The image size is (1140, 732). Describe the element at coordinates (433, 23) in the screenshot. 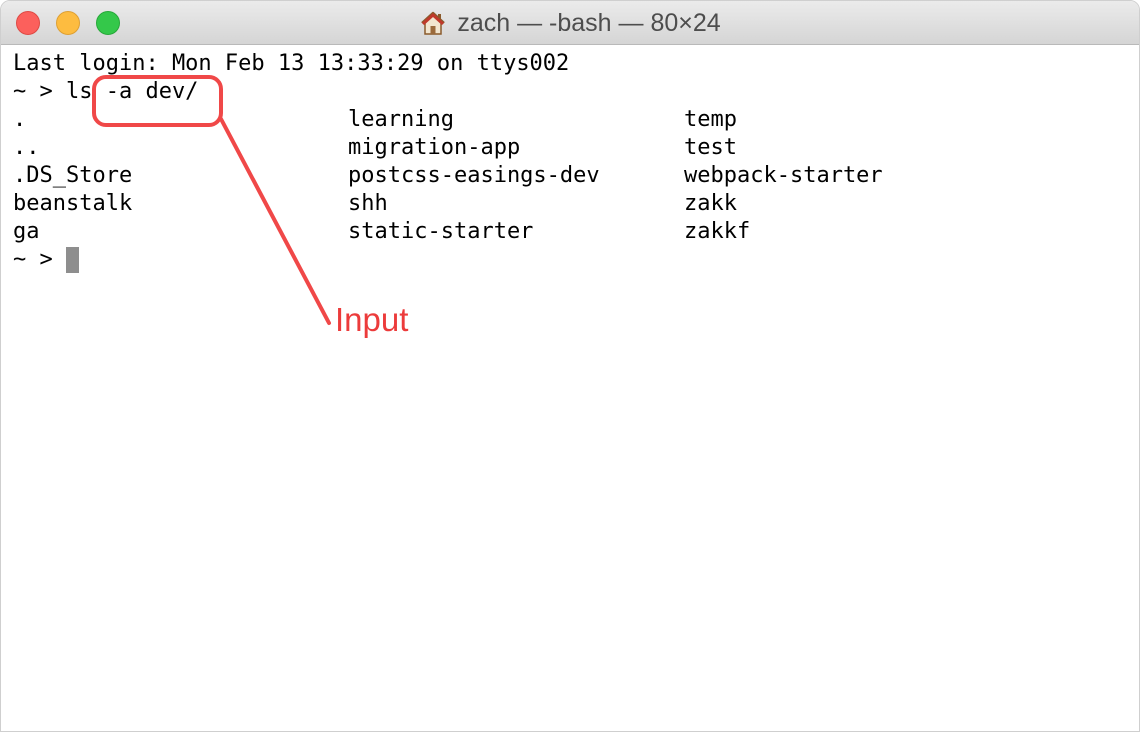

I see `home-icon` at that location.